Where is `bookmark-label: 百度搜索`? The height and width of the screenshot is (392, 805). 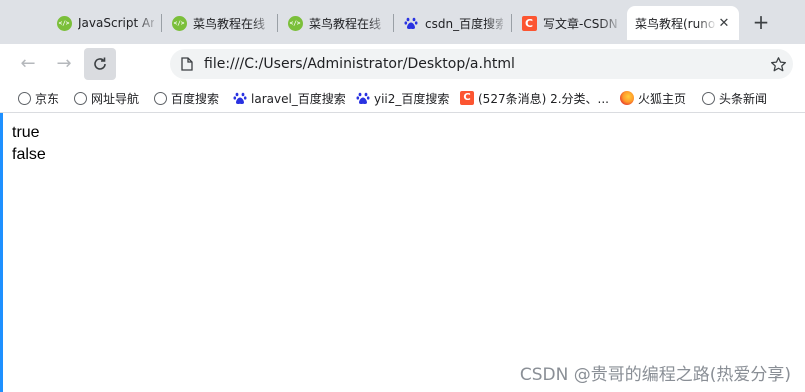
bookmark-label: 百度搜索 is located at coordinates (195, 98).